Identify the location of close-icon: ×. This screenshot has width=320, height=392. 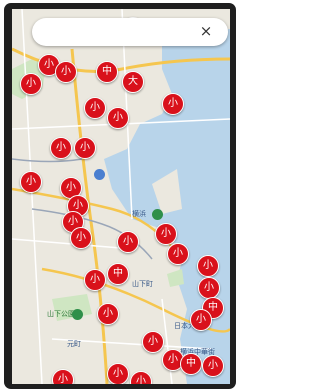
(206, 31).